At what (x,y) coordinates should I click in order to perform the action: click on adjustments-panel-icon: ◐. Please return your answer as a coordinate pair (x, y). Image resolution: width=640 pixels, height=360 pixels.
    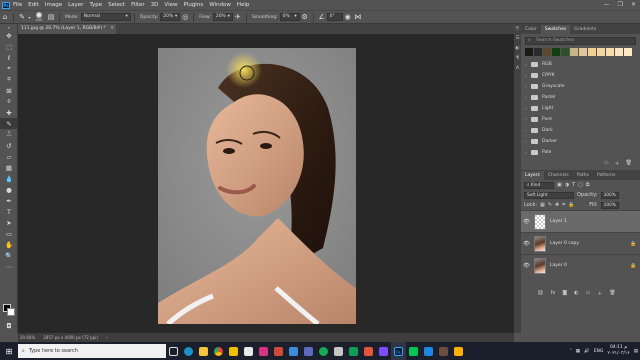
    Looking at the image, I should click on (517, 49).